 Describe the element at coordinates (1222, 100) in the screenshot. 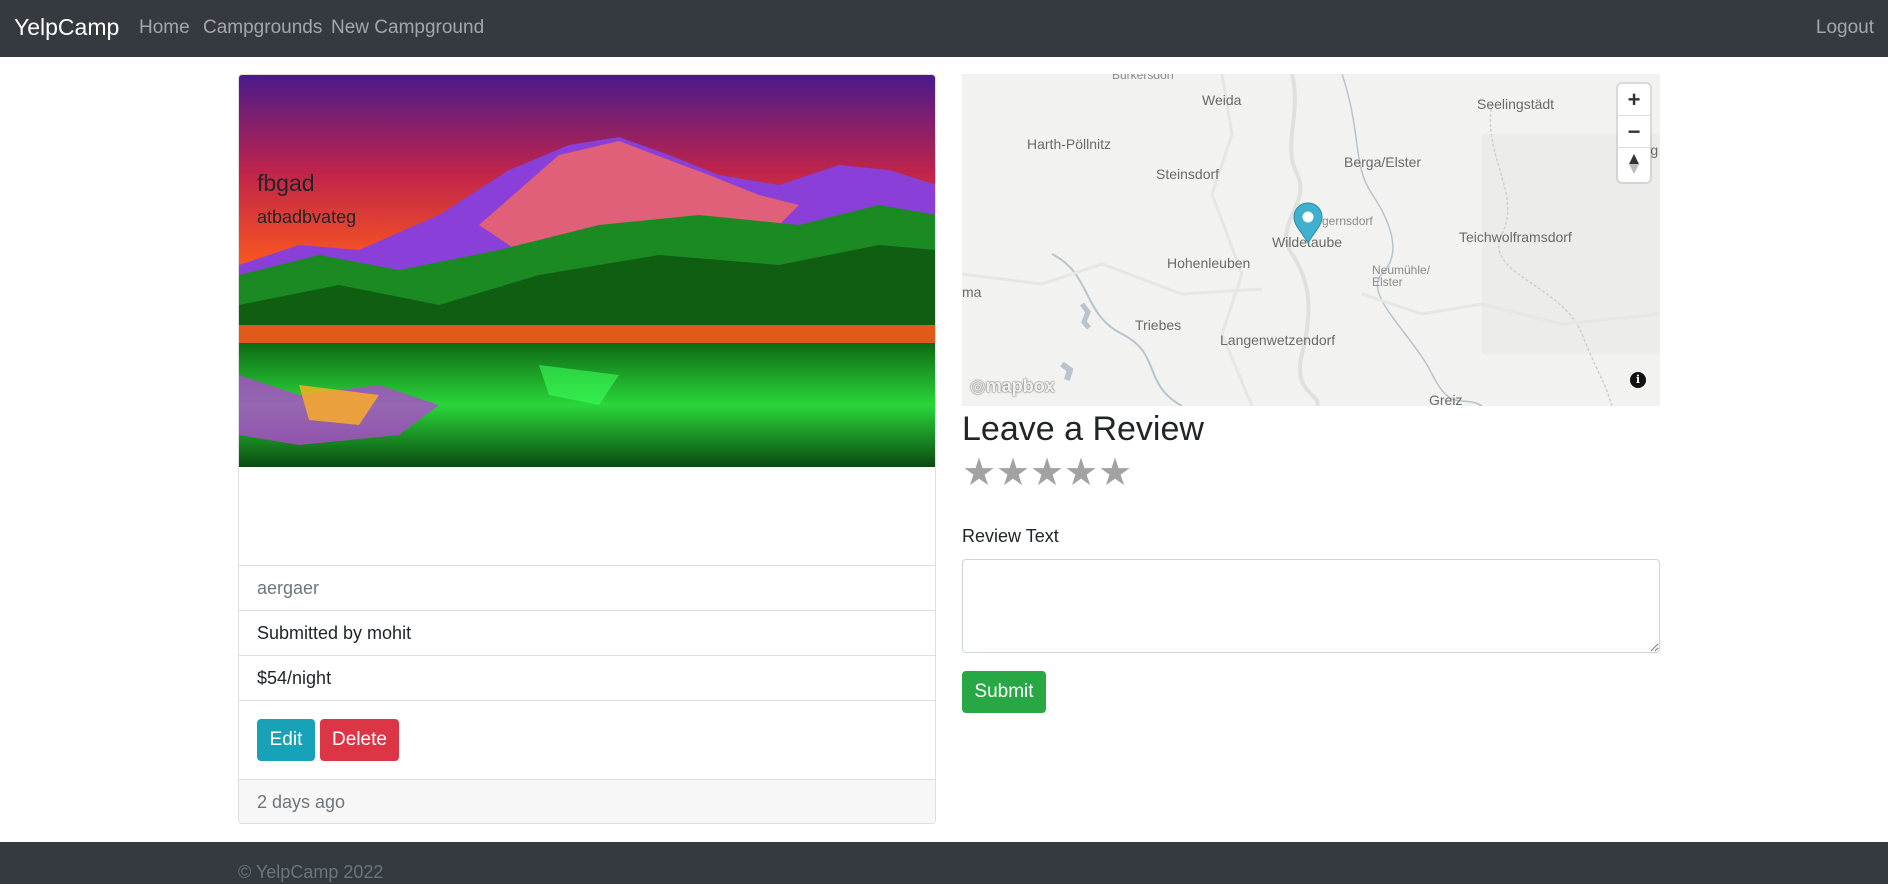

I see `map-label-weida: Weida` at that location.